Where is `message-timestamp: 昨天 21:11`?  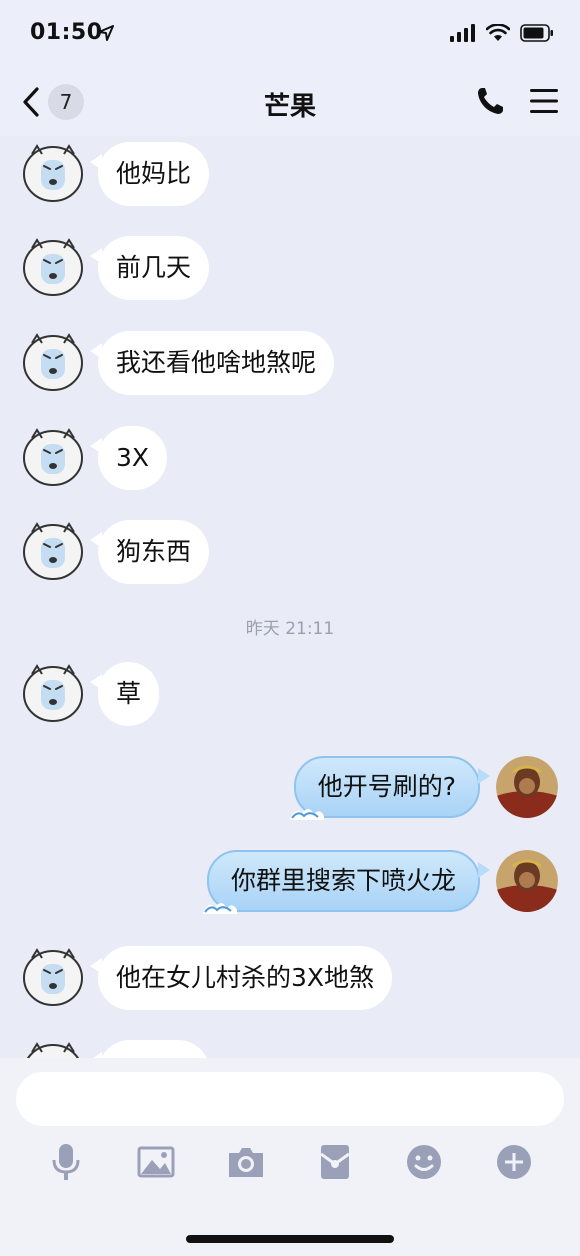 message-timestamp: 昨天 21:11 is located at coordinates (290, 629).